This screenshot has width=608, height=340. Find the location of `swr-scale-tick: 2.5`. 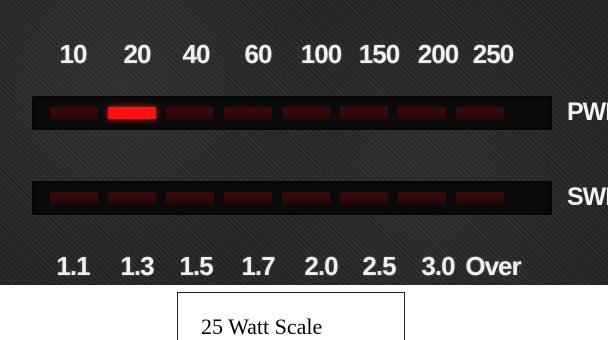

swr-scale-tick: 2.5 is located at coordinates (379, 266).